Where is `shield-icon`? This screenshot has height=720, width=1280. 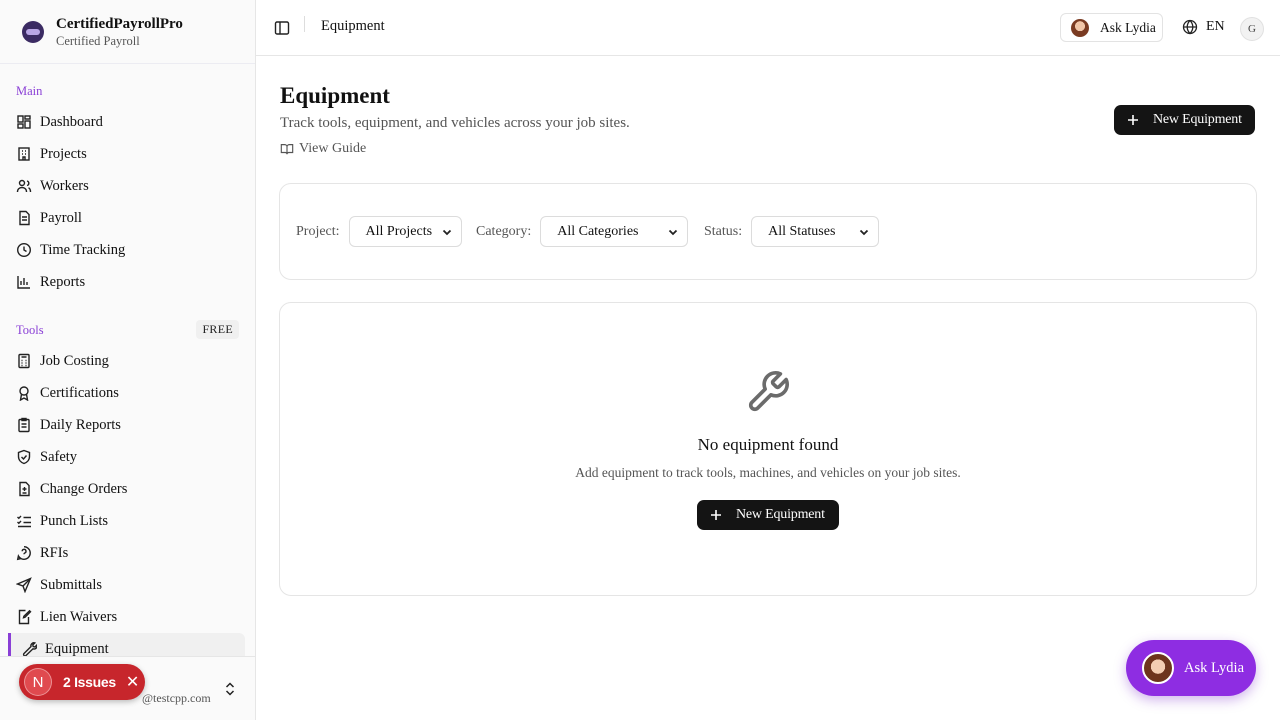 shield-icon is located at coordinates (24, 457).